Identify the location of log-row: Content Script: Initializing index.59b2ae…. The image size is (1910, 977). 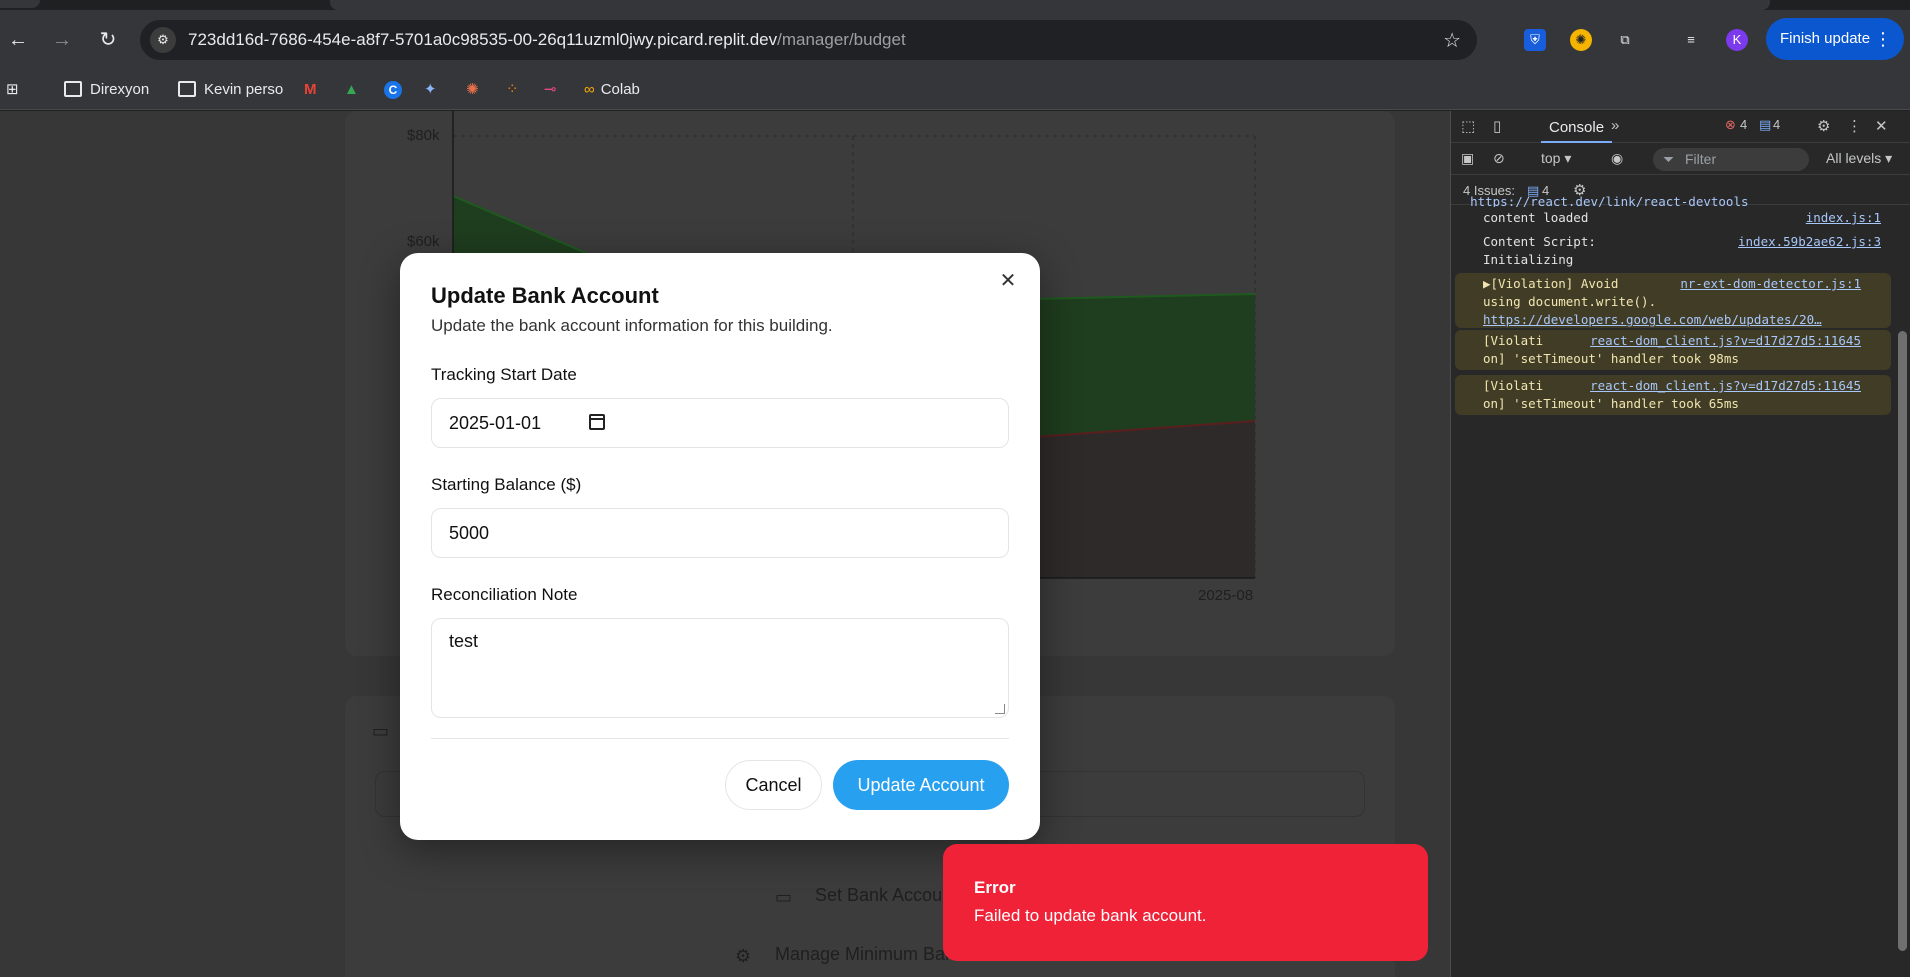
(1673, 251).